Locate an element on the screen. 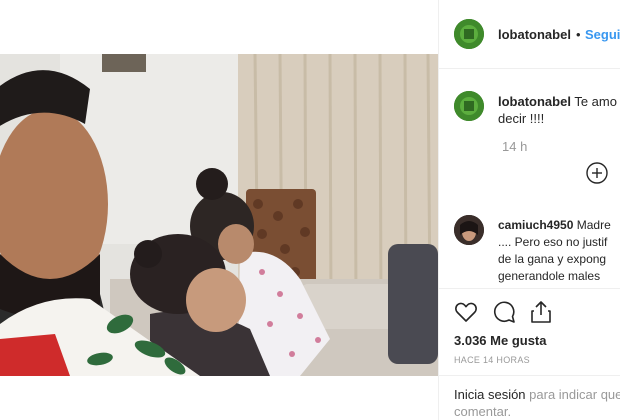 The image size is (620, 420). share-upload-icon is located at coordinates (541, 312).